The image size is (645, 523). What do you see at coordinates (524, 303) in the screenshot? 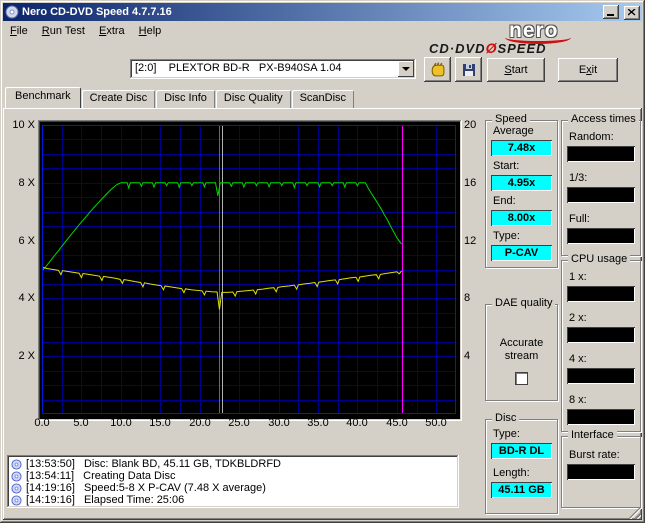
I see `dae-quality-title: DAE quality` at bounding box center [524, 303].